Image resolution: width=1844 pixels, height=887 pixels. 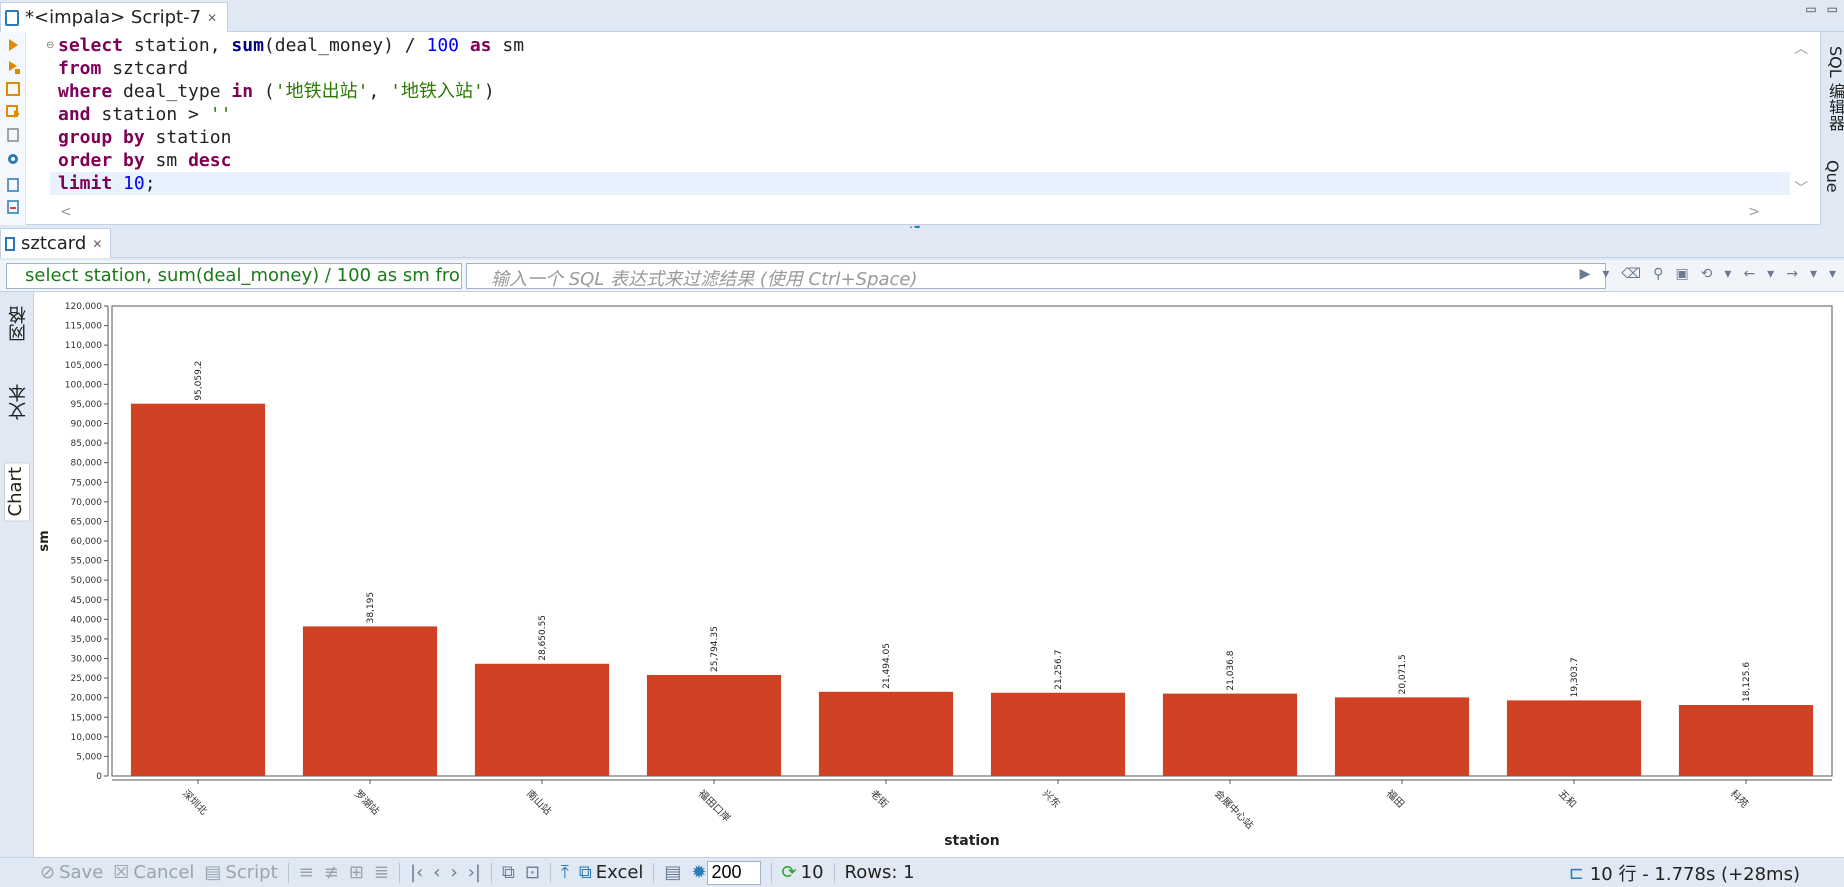 I want to click on cancel-button: ☒ Cancel, so click(x=153, y=872).